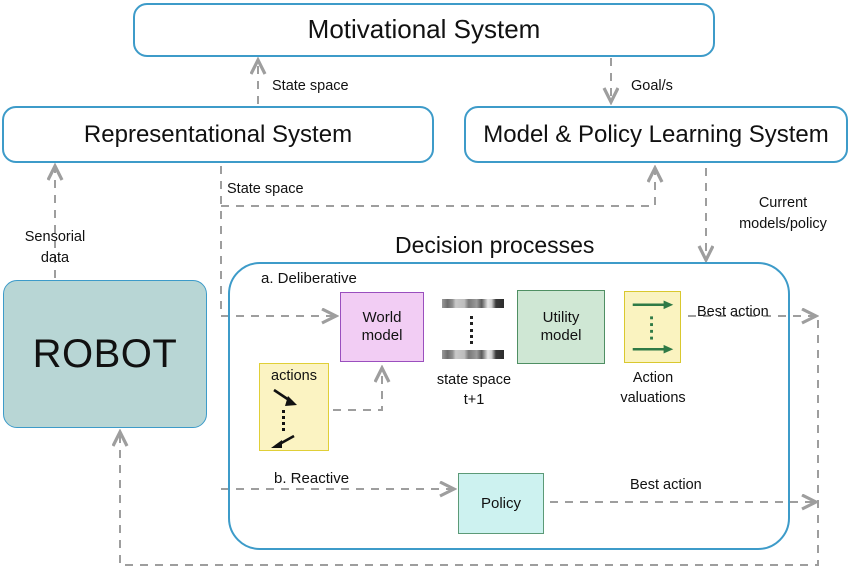  I want to click on robot-box: ROBOT, so click(105, 354).